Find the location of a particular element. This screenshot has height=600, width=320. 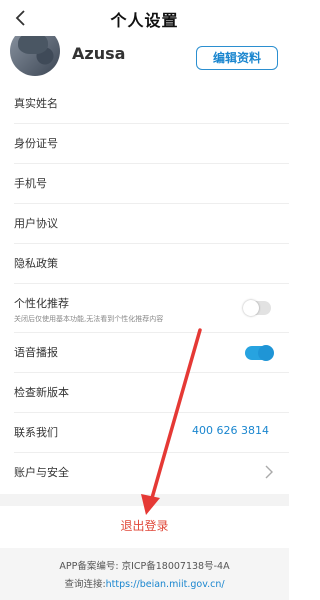

account-security-item: 账户与安全 is located at coordinates (151, 472).